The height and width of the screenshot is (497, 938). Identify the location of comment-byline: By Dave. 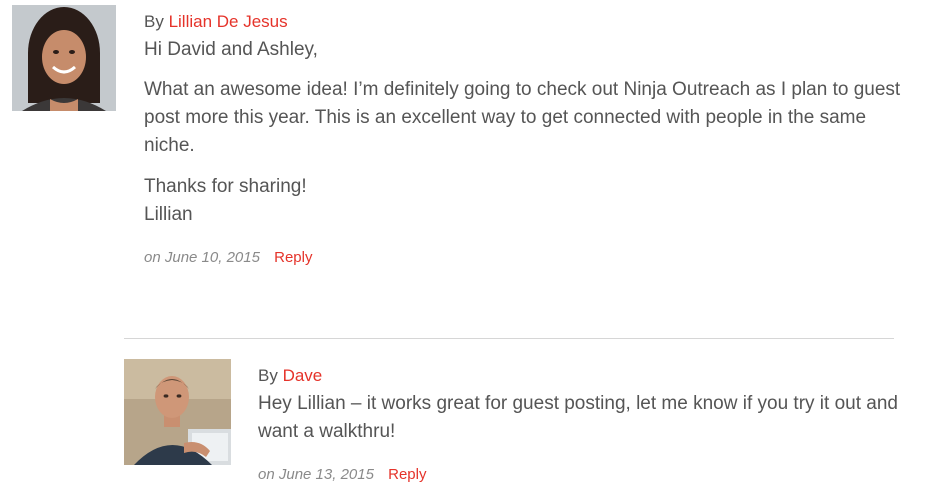
(290, 376).